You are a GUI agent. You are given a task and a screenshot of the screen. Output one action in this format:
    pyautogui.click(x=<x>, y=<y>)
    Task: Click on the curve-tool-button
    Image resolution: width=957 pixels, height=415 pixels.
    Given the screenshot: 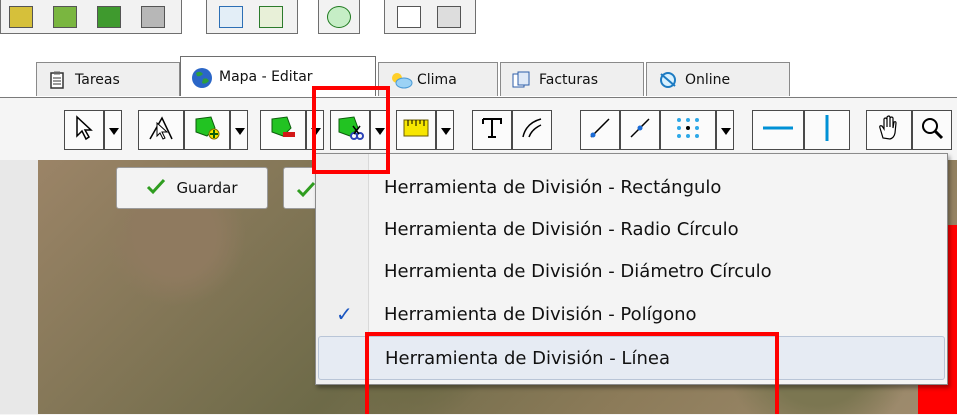 What is the action you would take?
    pyautogui.click(x=532, y=130)
    